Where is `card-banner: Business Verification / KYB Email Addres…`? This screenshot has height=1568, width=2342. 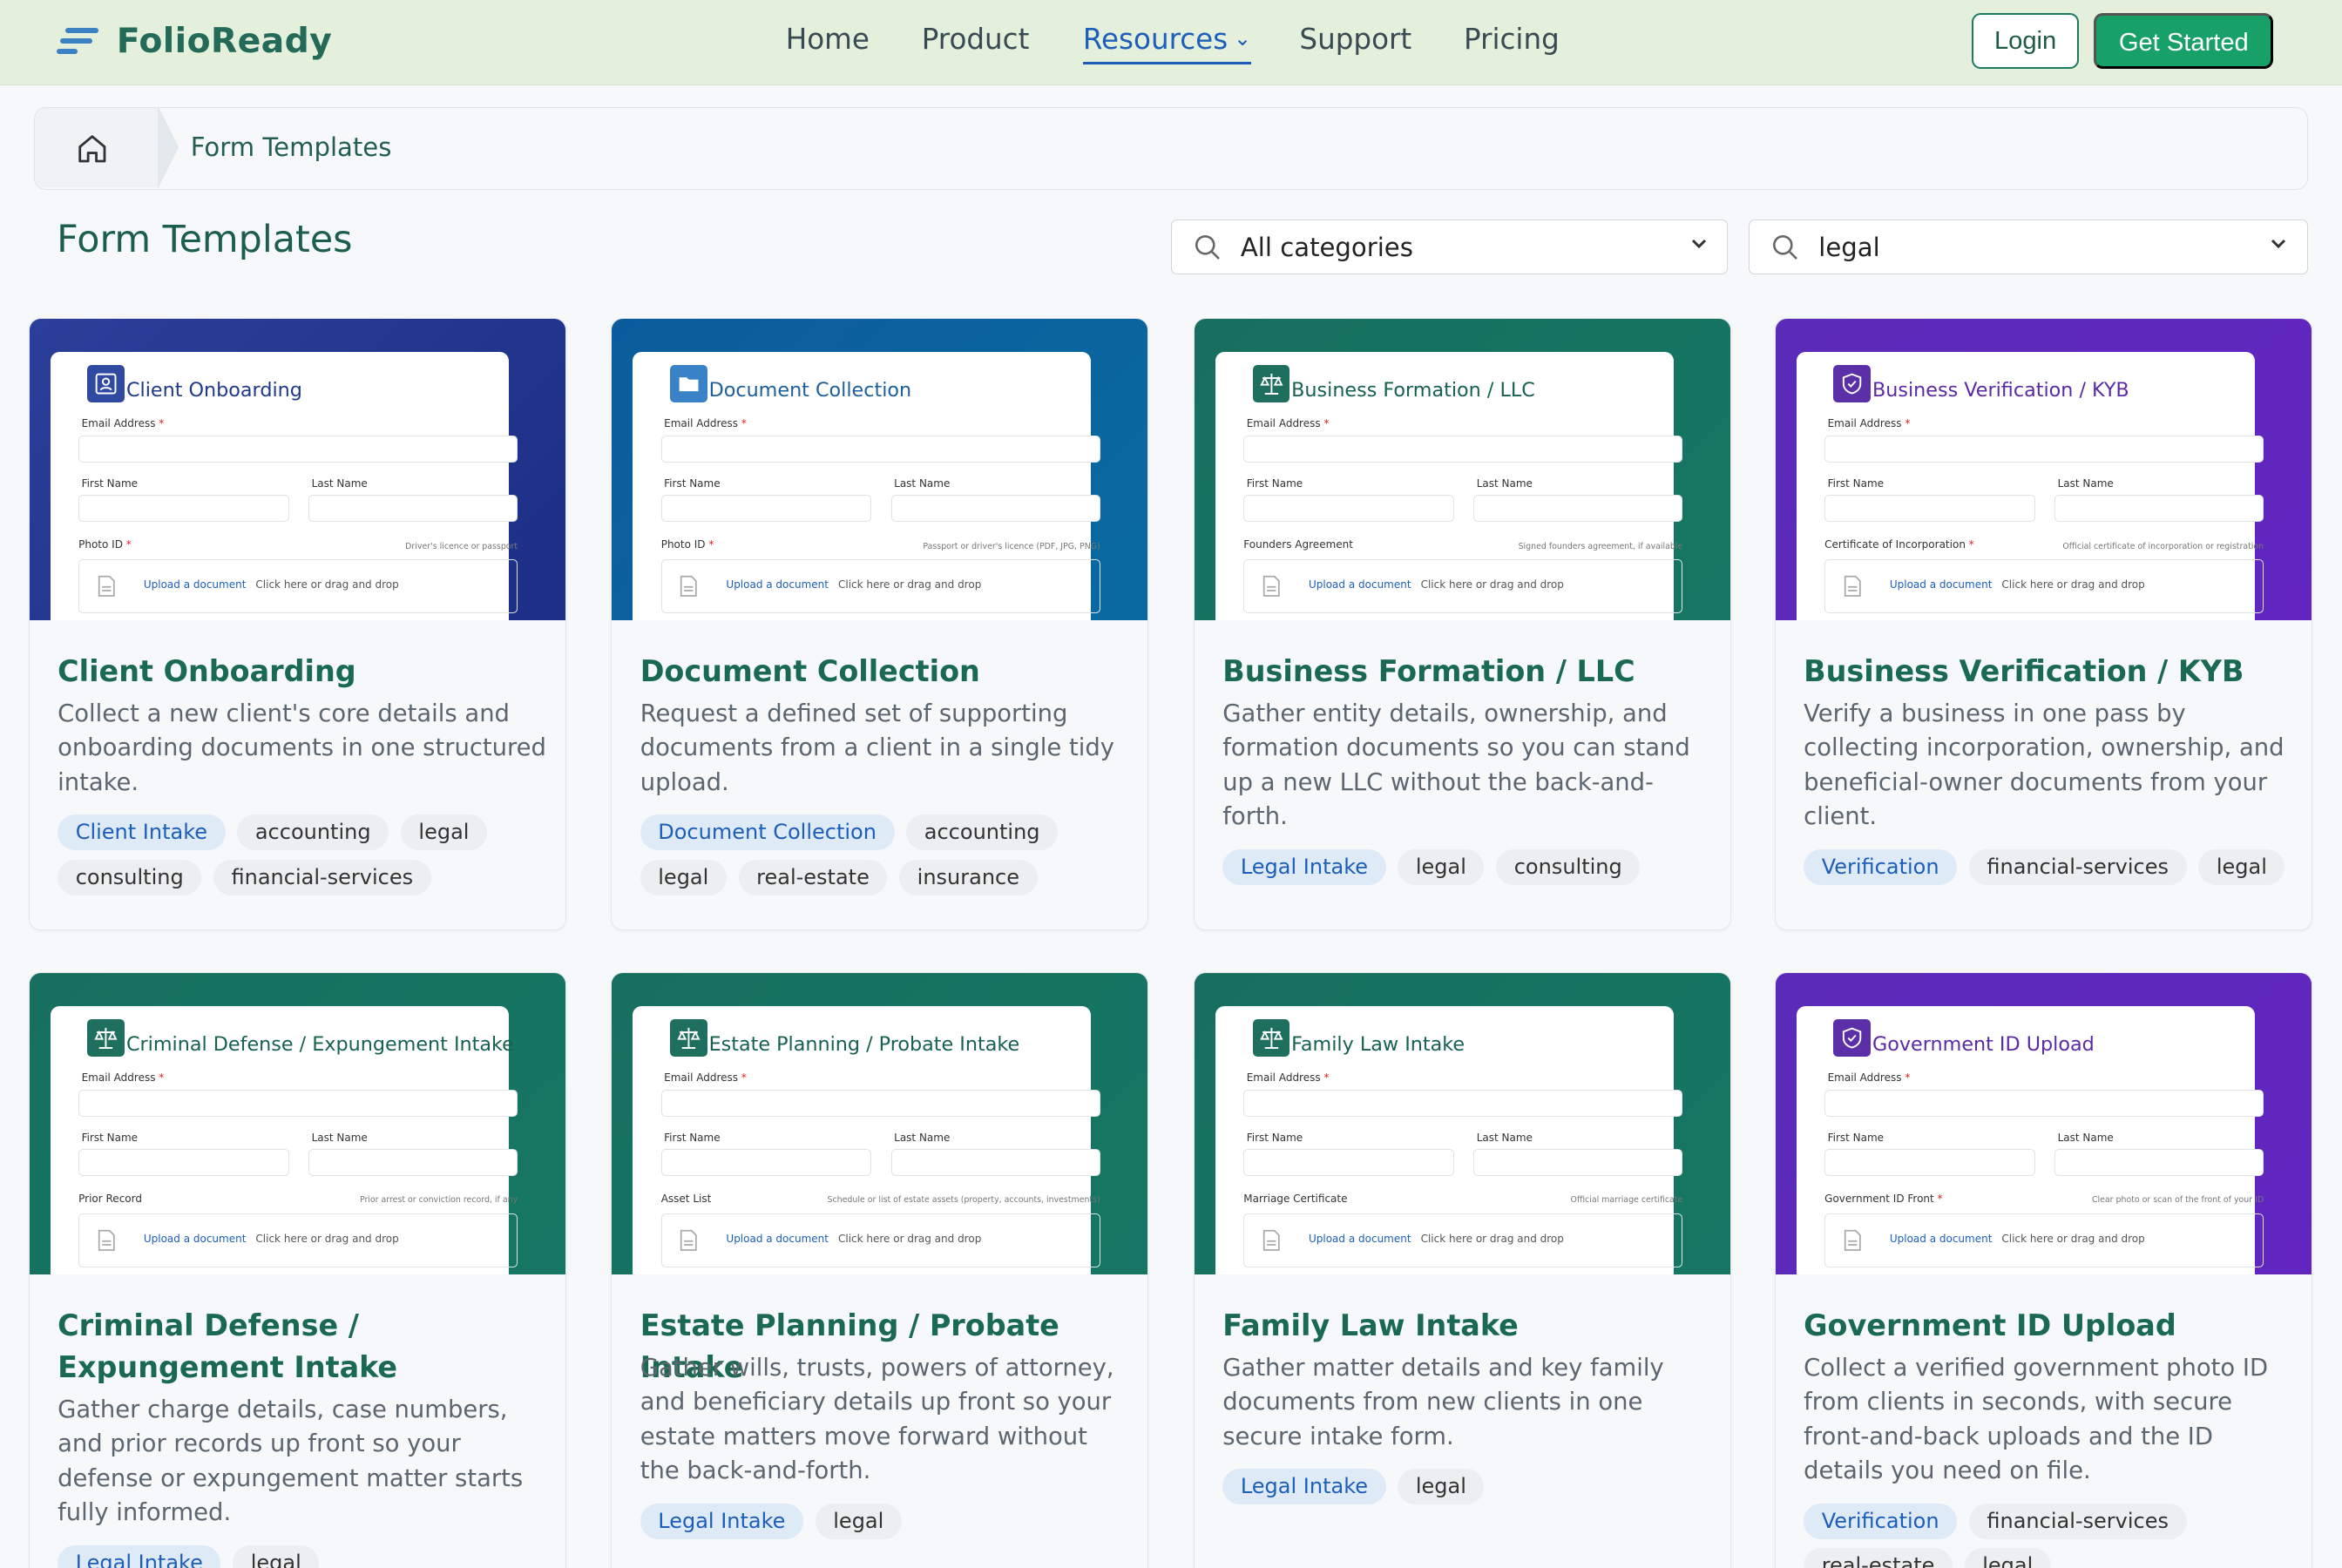 card-banner: Business Verification / KYB Email Addres… is located at coordinates (2043, 470).